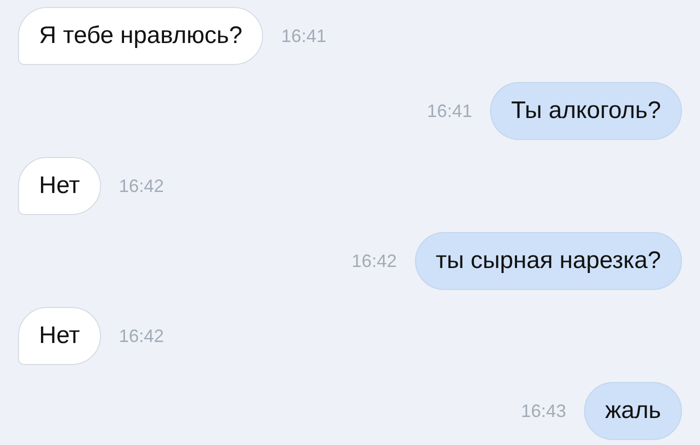 The width and height of the screenshot is (700, 445). I want to click on sent-message: Ты алкоголь?, so click(586, 111).